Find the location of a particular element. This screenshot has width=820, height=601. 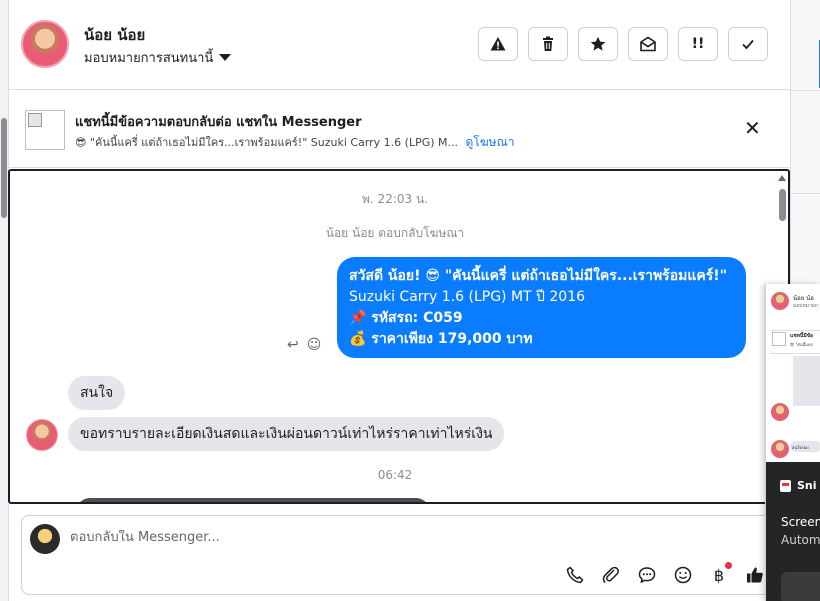

incoming-message: สนใจ is located at coordinates (97, 393).